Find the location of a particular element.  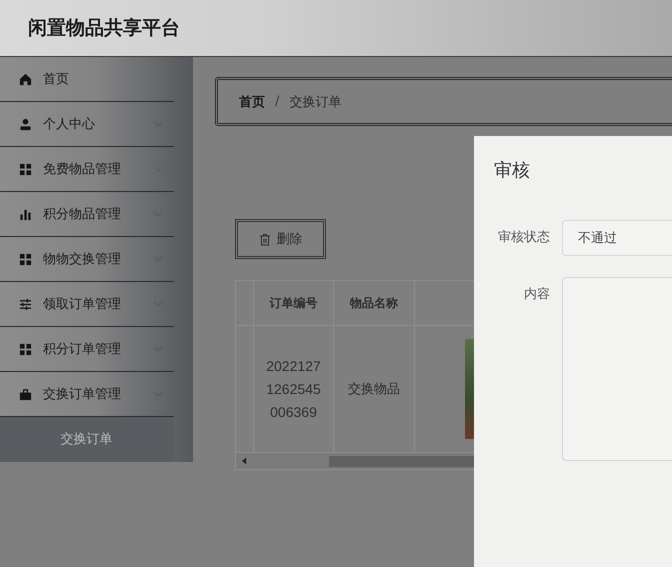

menu-label: 个人中心 is located at coordinates (69, 124).